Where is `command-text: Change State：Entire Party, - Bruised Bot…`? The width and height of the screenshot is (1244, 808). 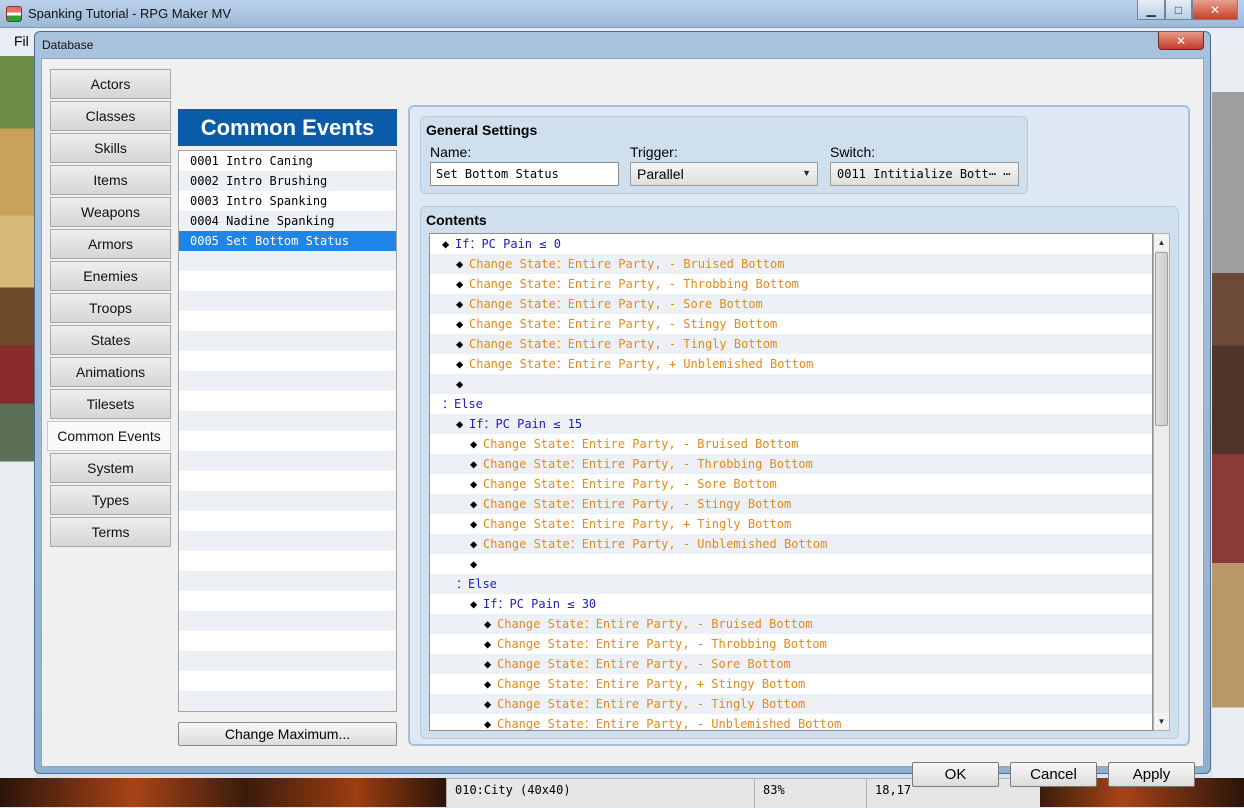
command-text: Change State：Entire Party, - Bruised Bot… is located at coordinates (641, 444).